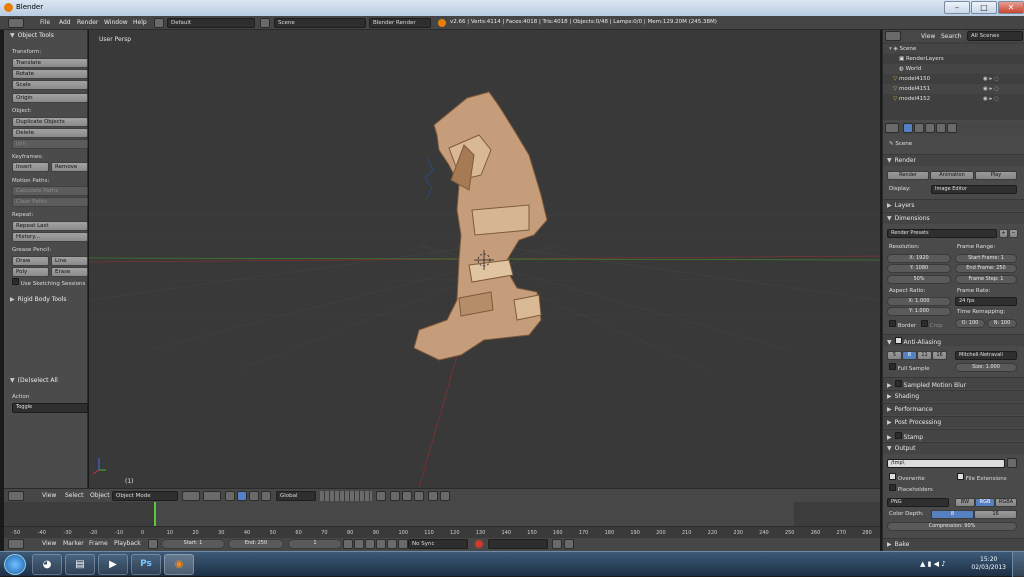 This screenshot has width=1024, height=577. Describe the element at coordinates (15, 564) in the screenshot. I see `start-orb-icon` at that location.